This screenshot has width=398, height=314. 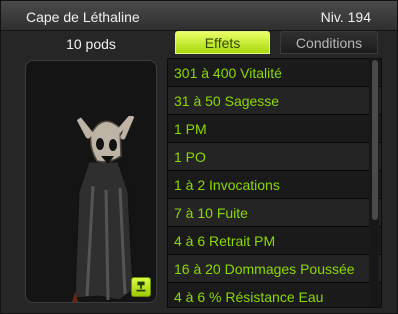 What do you see at coordinates (274, 157) in the screenshot?
I see `effect-row: 1 PO` at bounding box center [274, 157].